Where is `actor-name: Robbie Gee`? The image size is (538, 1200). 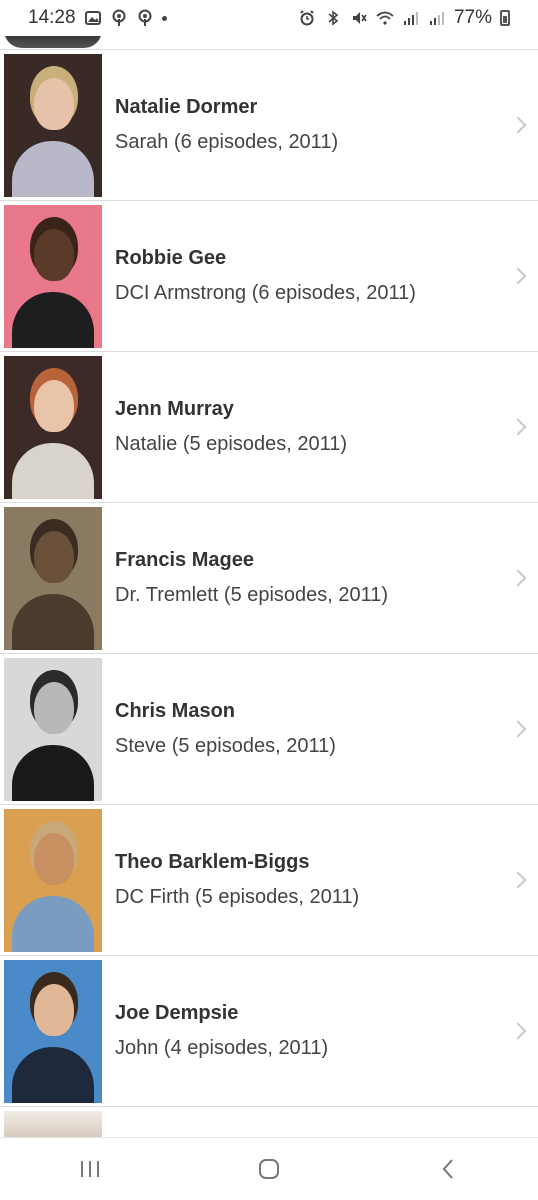
actor-name: Robbie Gee is located at coordinates (171, 258).